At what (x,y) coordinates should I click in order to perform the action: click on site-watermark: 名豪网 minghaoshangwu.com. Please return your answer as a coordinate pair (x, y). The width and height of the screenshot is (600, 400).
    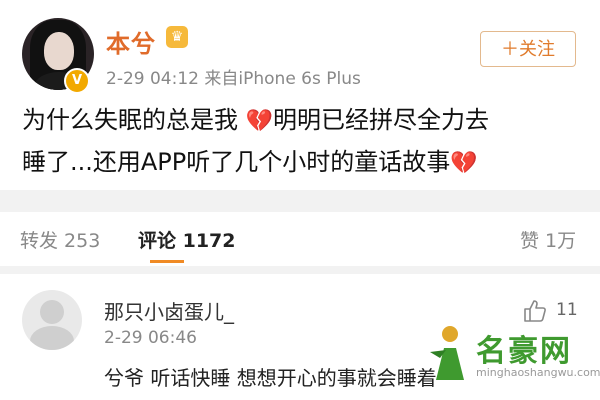
    Looking at the image, I should click on (512, 357).